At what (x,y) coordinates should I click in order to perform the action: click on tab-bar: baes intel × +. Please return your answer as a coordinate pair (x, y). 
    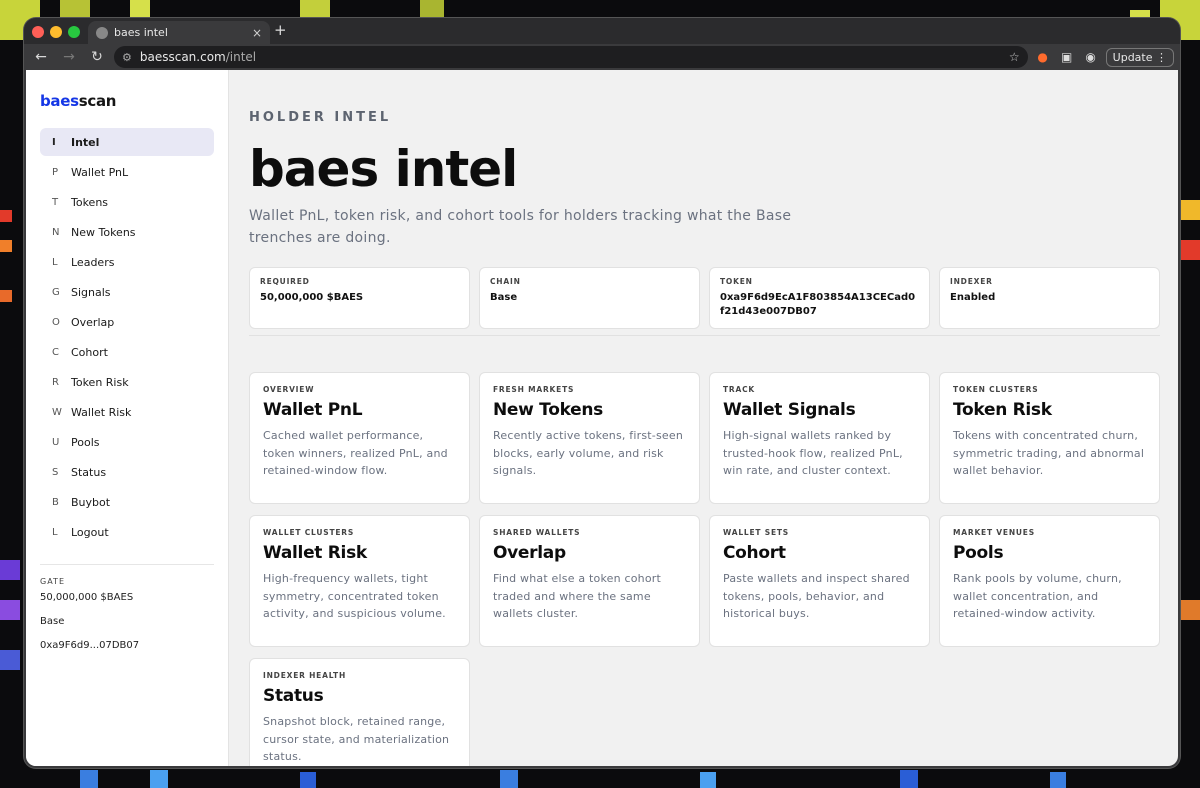
    Looking at the image, I should click on (602, 31).